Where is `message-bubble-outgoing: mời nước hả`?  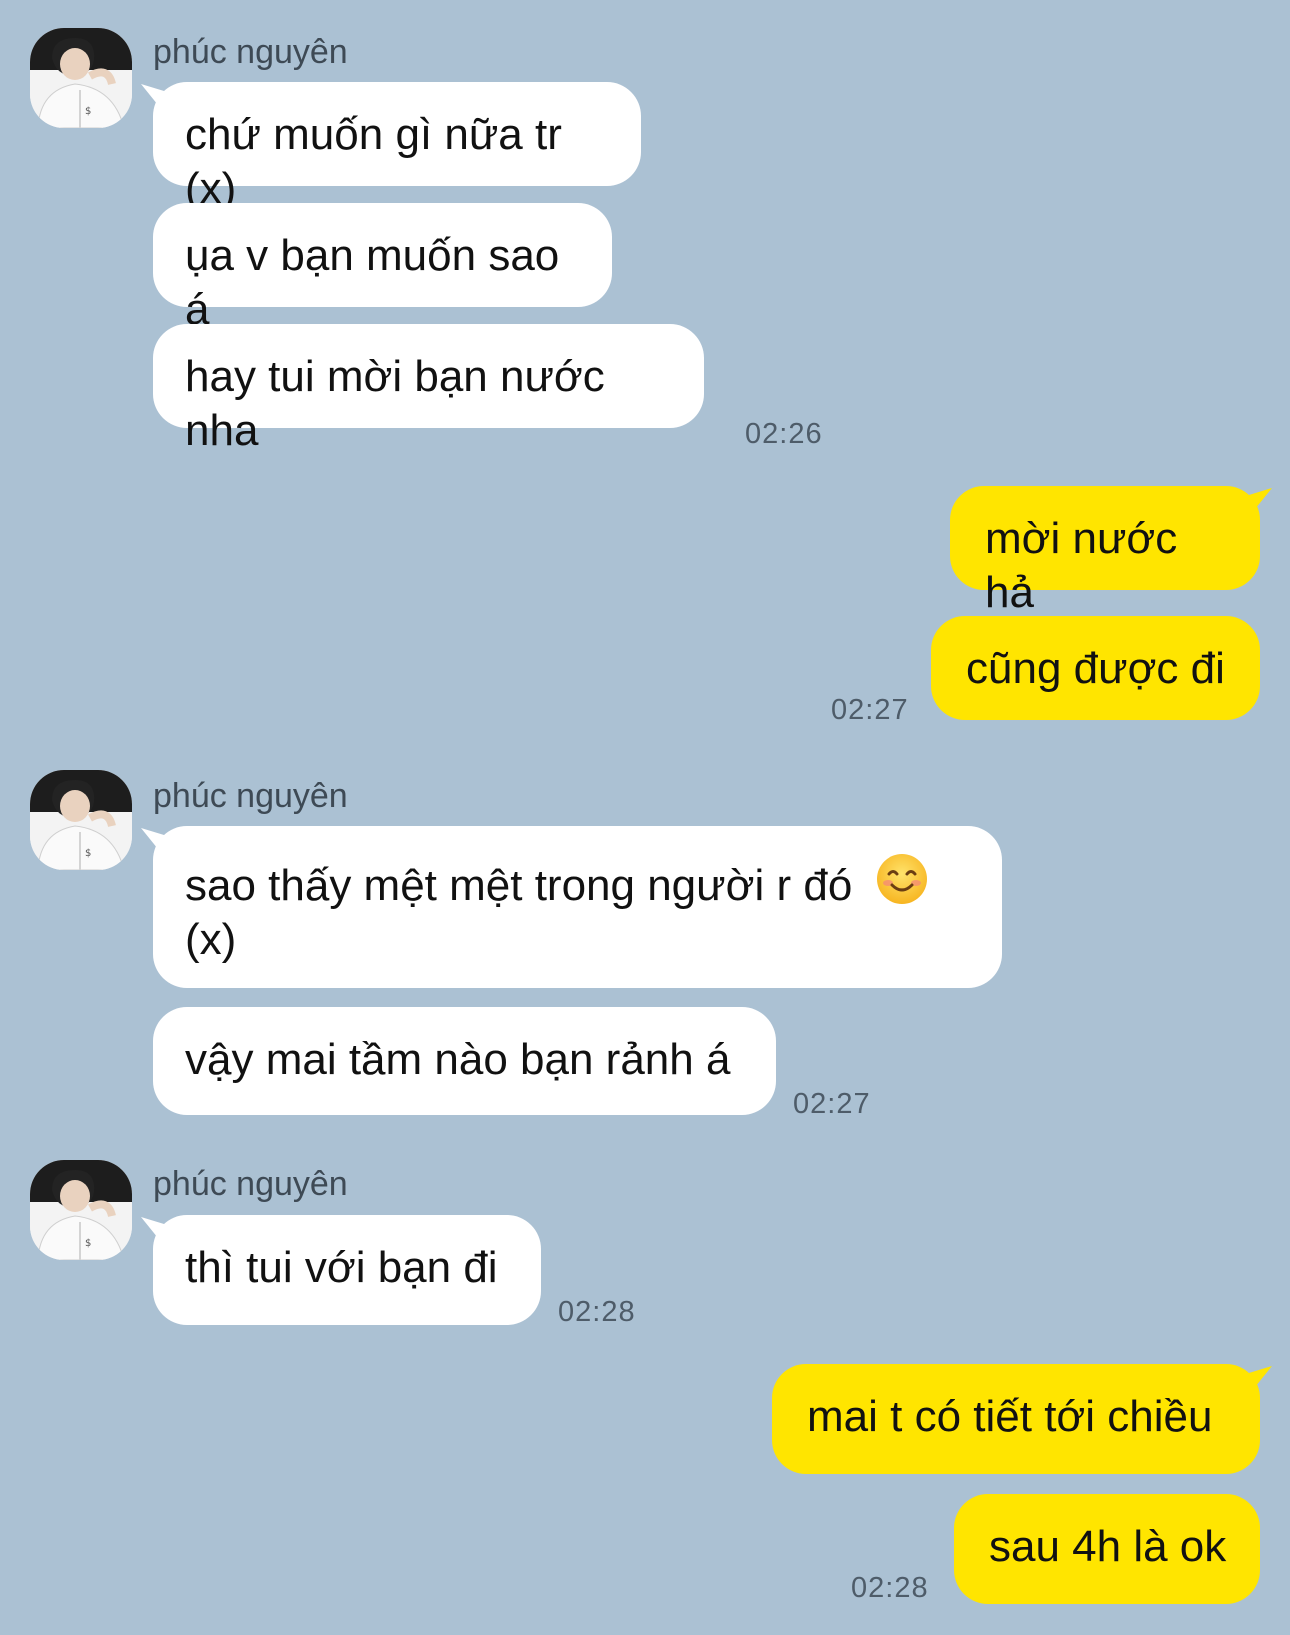
message-bubble-outgoing: mời nước hả is located at coordinates (1105, 551).